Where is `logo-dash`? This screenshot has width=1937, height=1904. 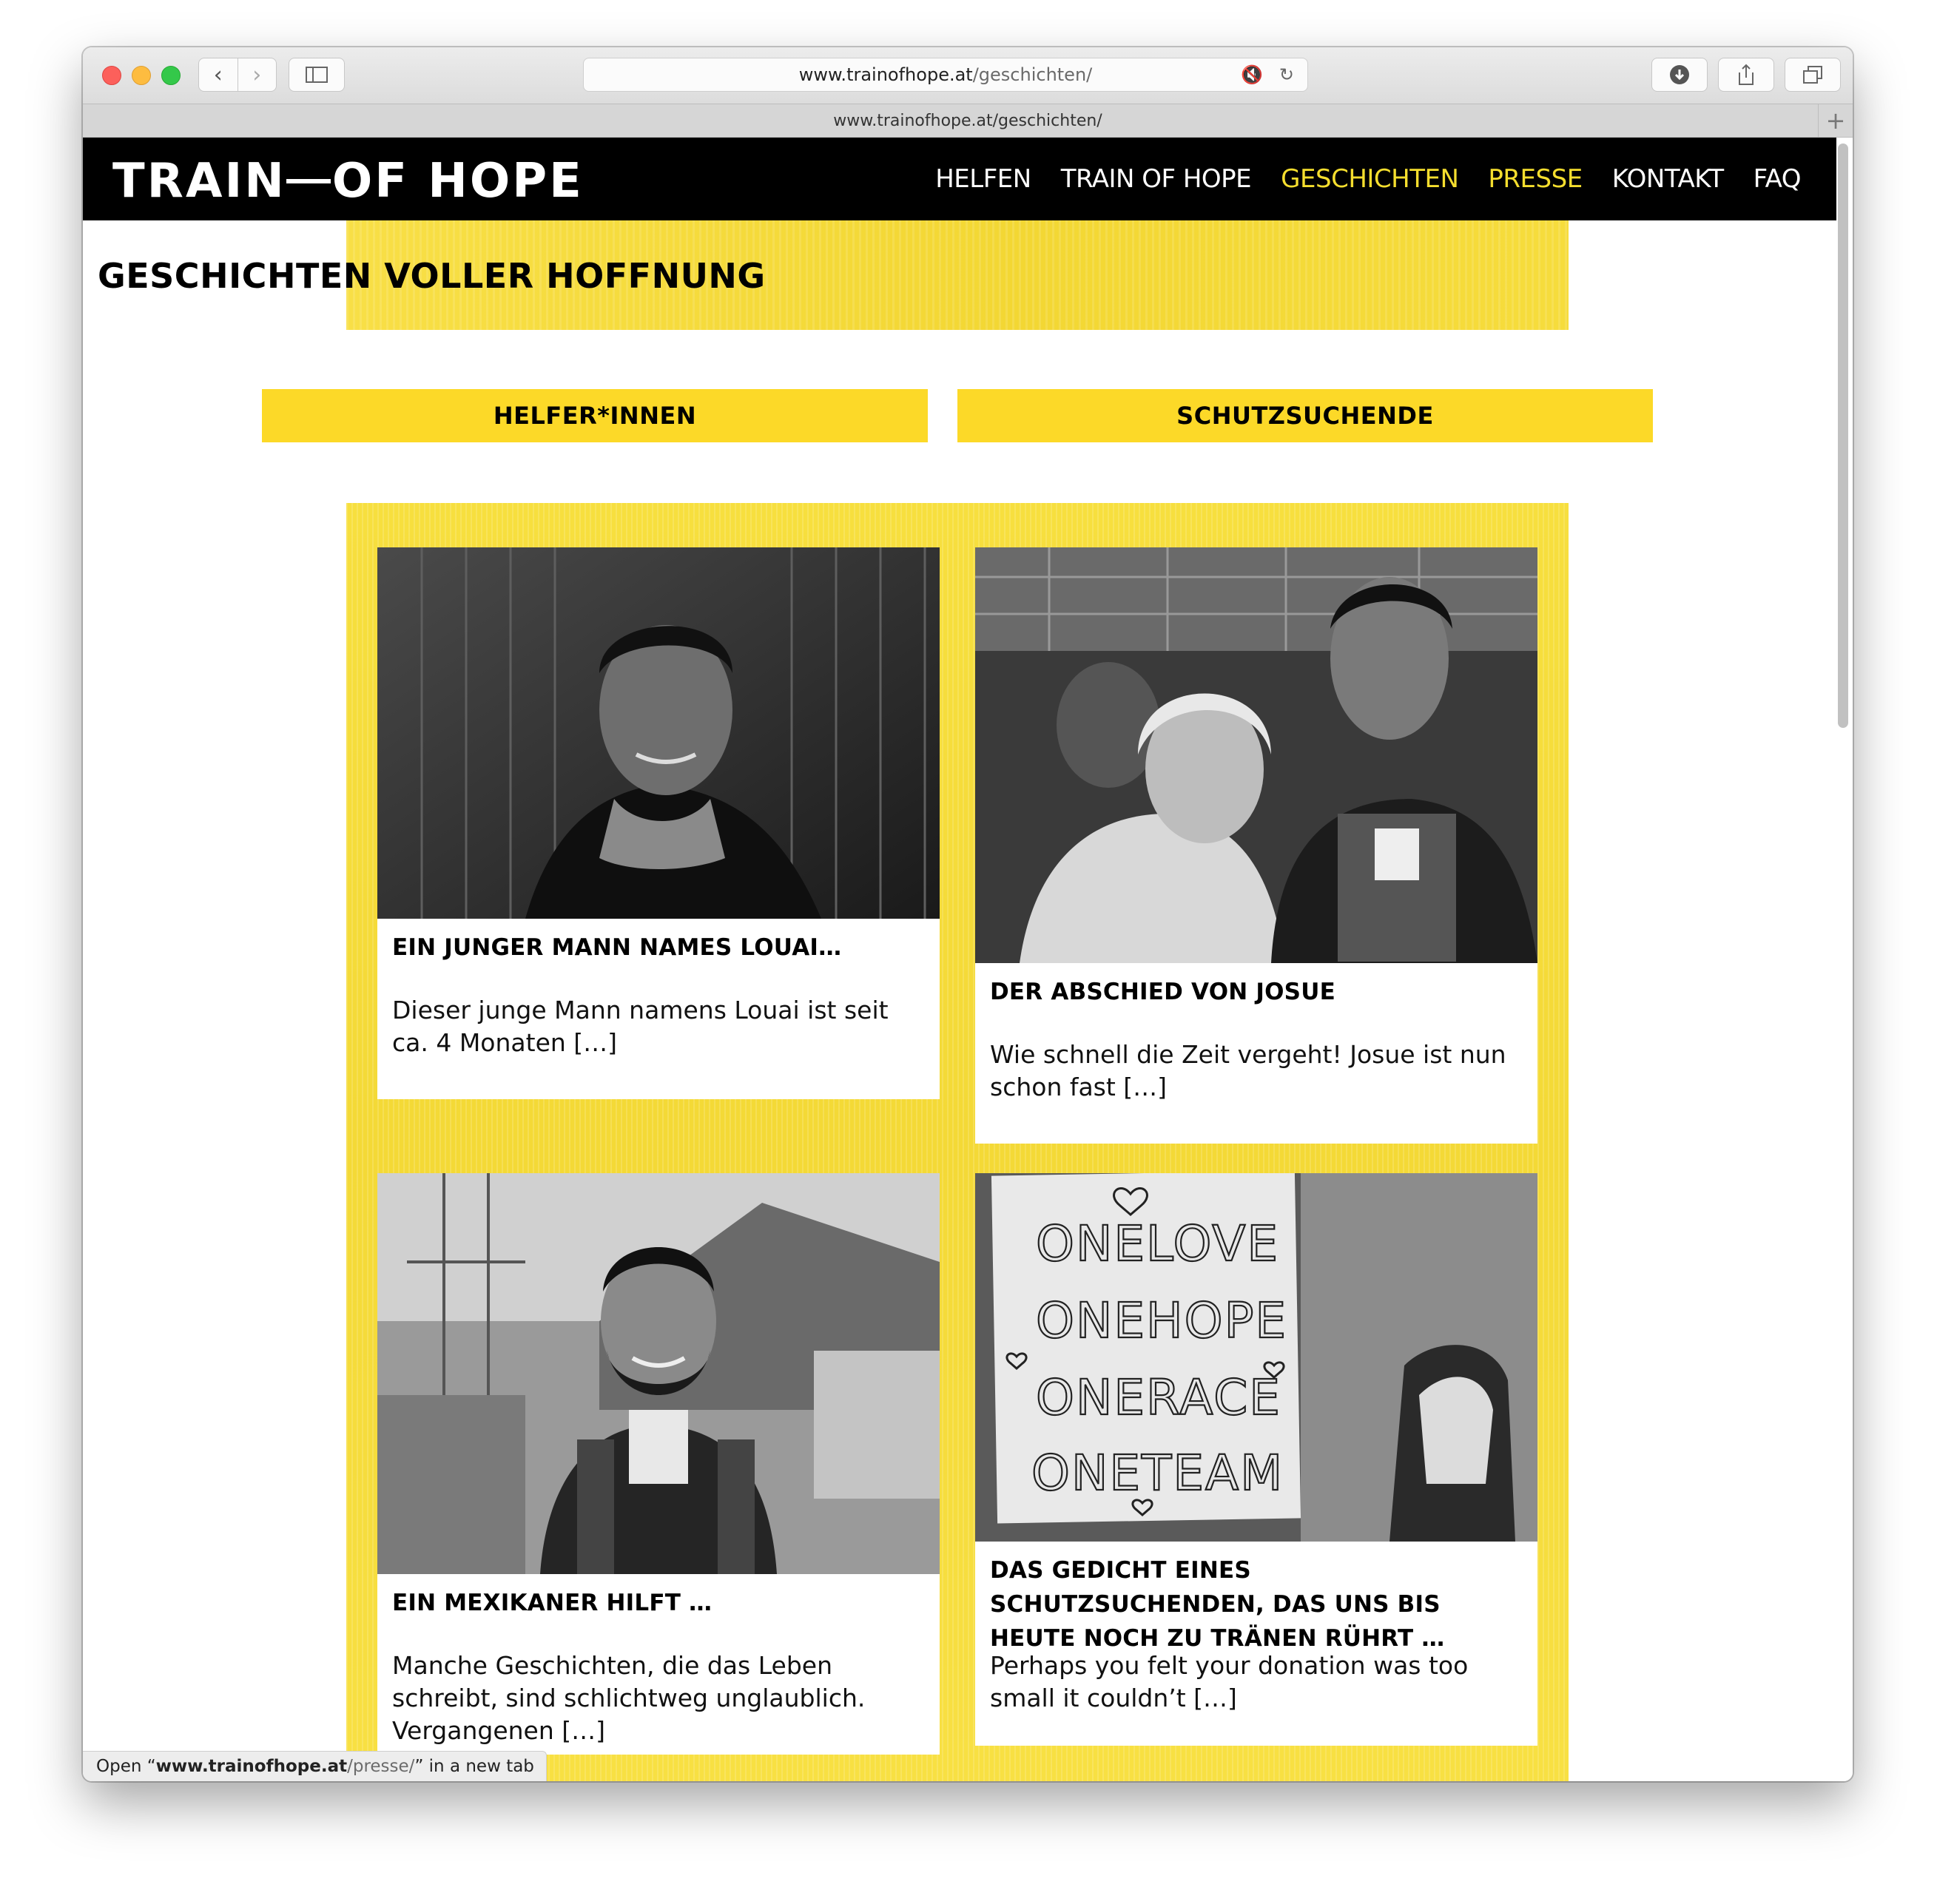
logo-dash is located at coordinates (308, 181).